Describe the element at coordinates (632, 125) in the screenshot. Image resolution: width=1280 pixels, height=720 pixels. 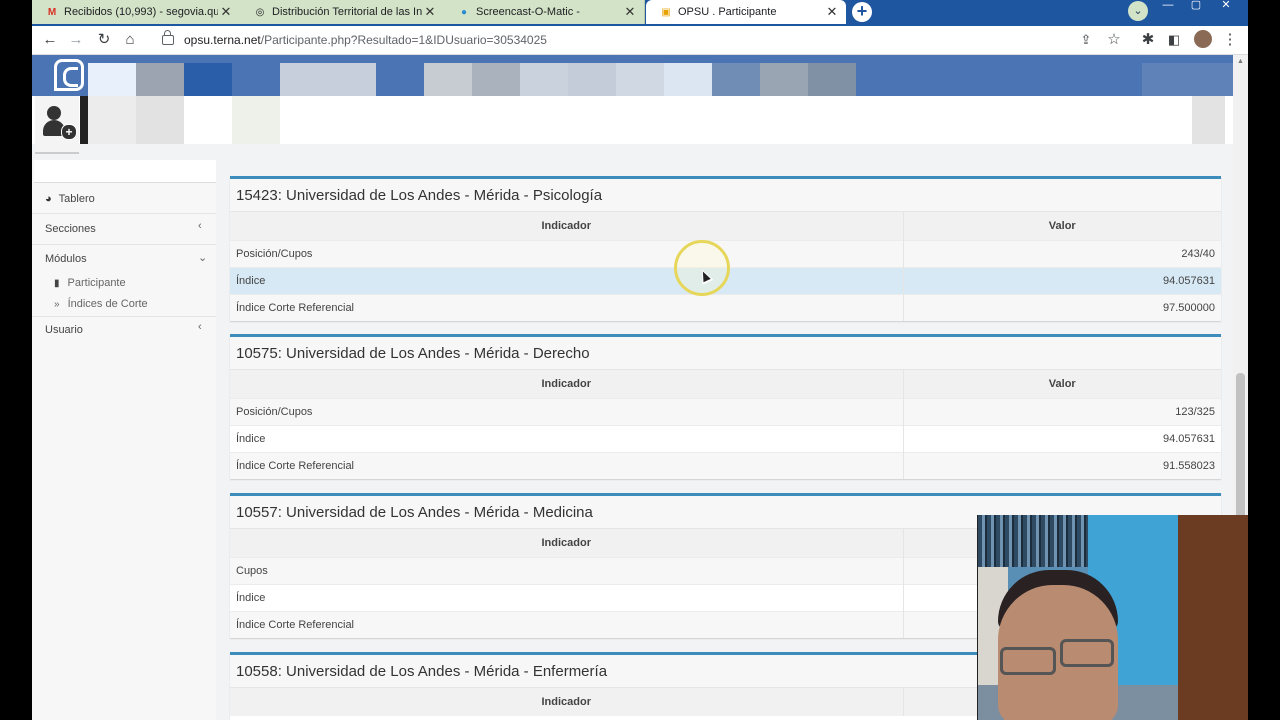
I see `user-bar: +` at that location.